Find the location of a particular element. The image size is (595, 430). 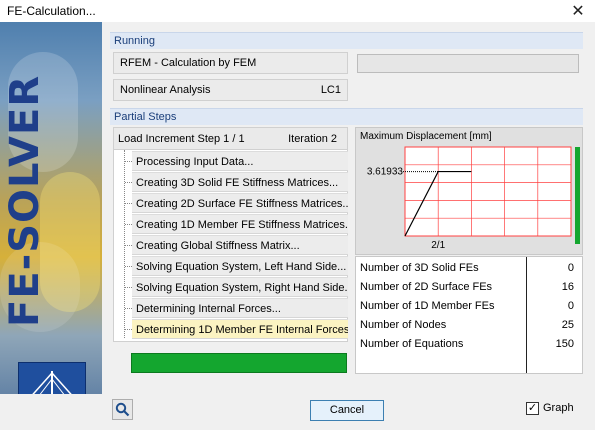

stat-row: Number of Nodes 25 is located at coordinates (469, 325).